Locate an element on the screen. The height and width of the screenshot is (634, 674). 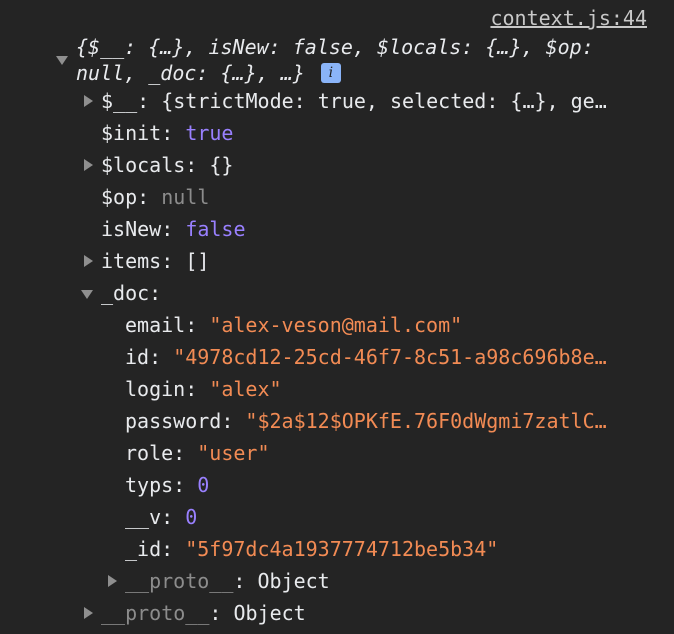
object-summary-text-2: null, _doc: {…}, …} is located at coordinates (190, 73).